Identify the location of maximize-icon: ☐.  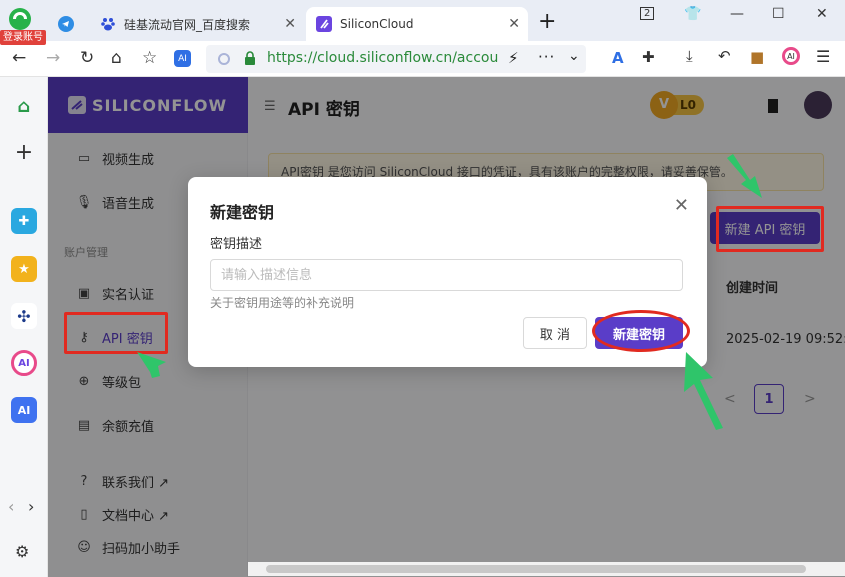
(778, 14).